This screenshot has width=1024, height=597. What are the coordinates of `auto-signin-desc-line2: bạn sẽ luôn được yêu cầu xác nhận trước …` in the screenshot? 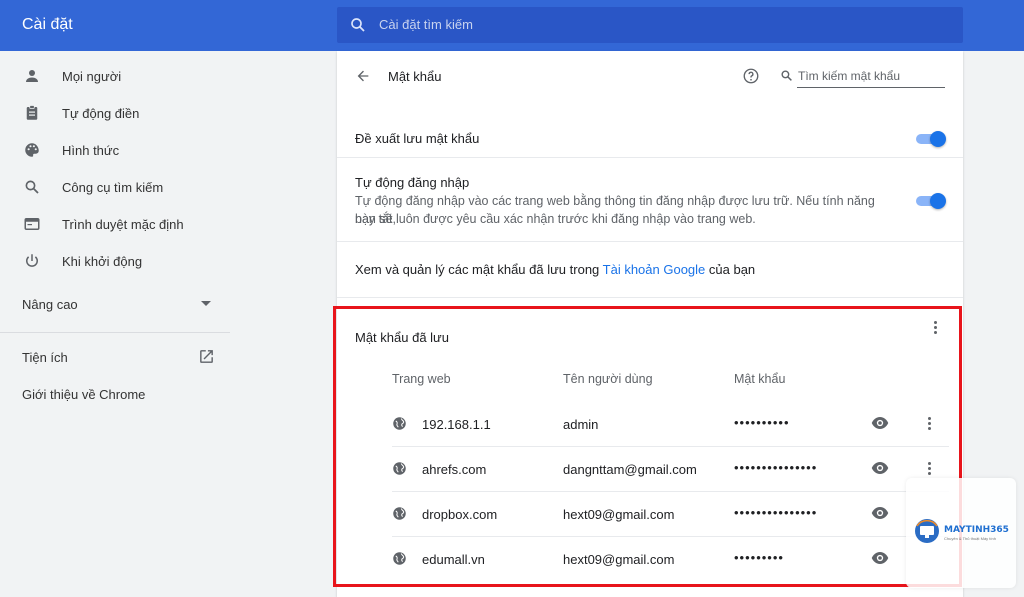 It's located at (555, 219).